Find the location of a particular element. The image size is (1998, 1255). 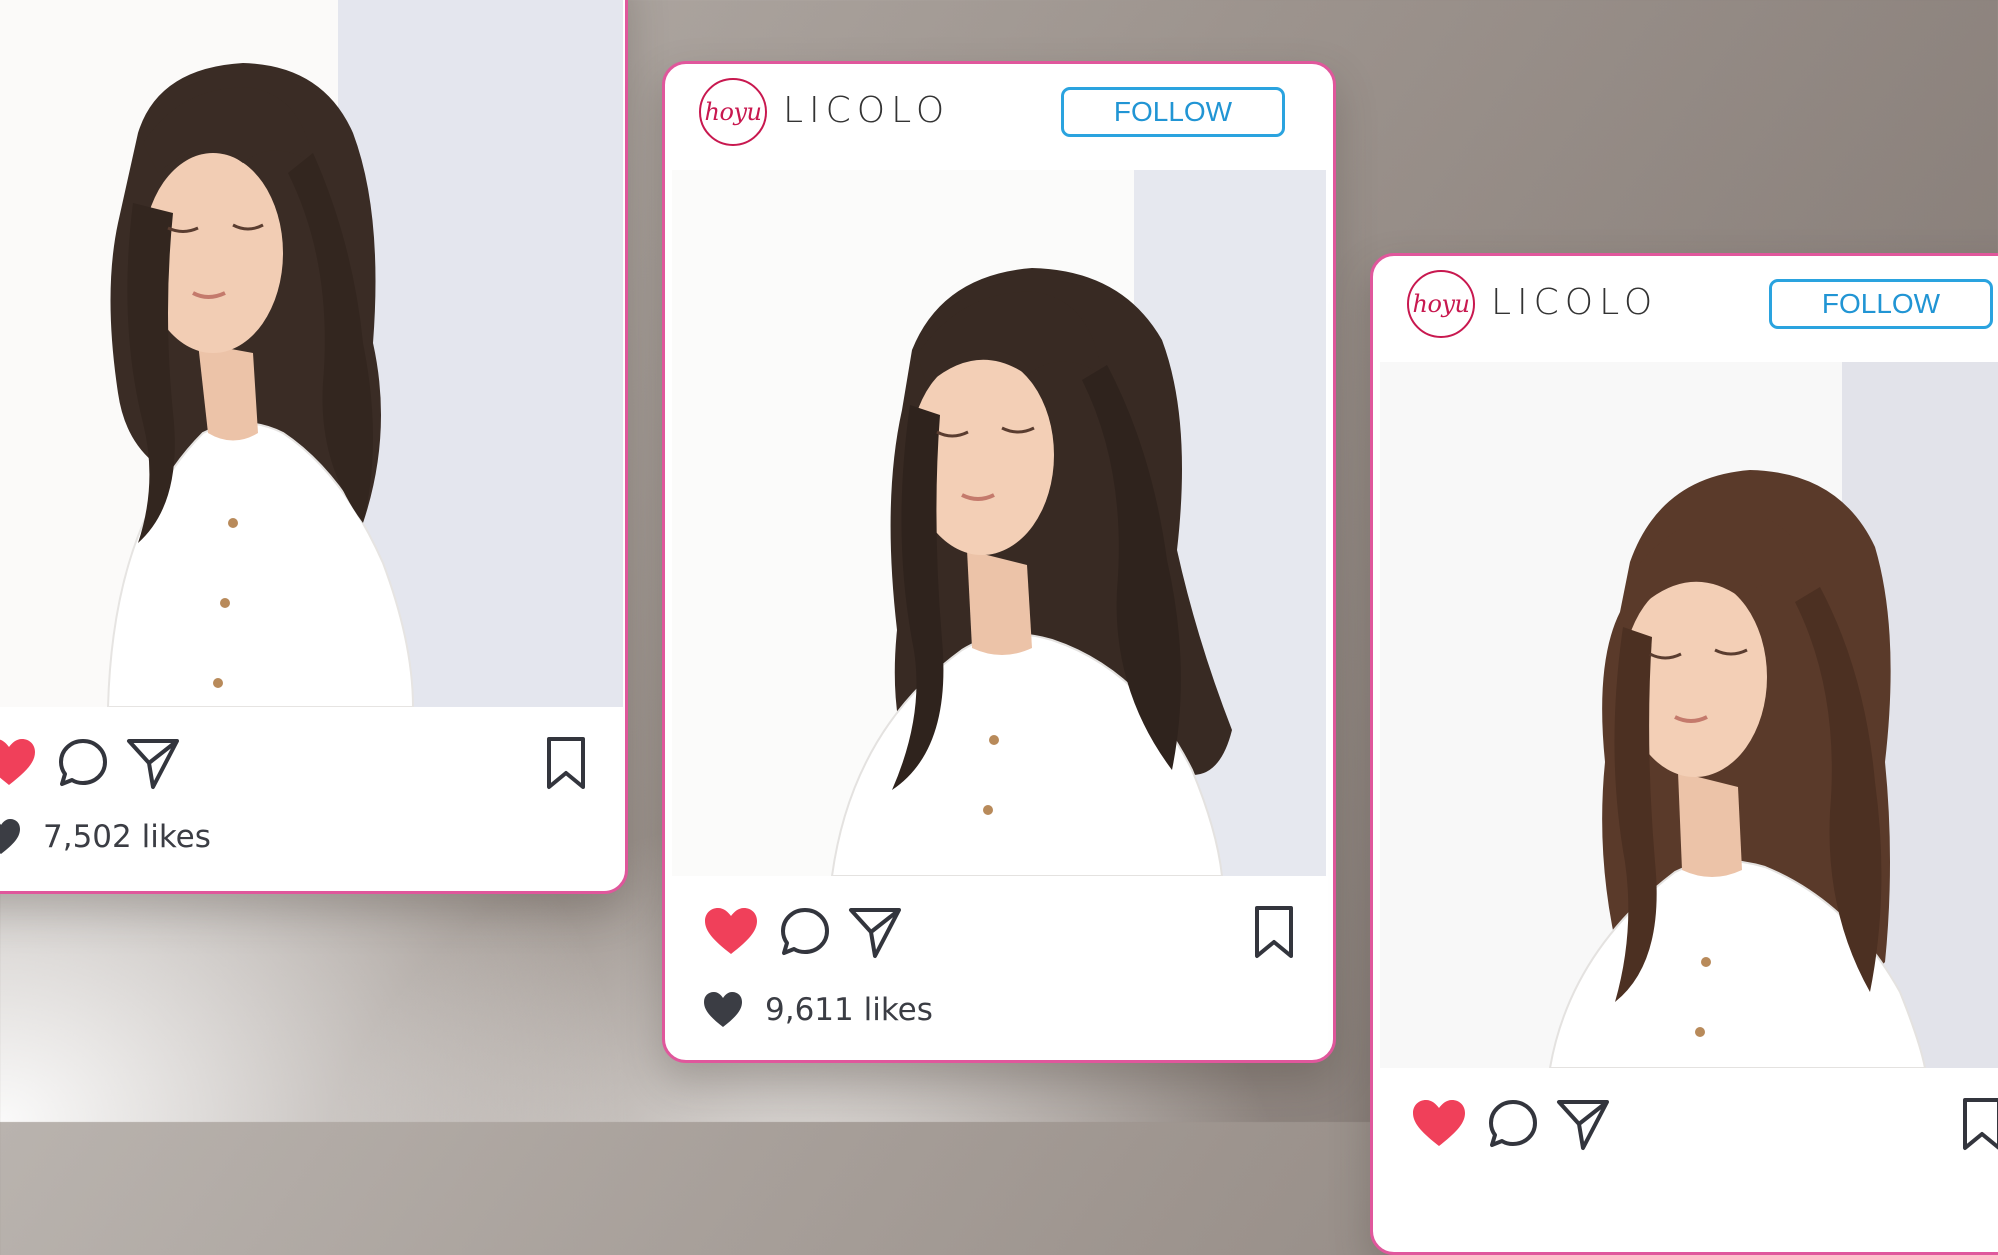

likes-row: 7,502 likes is located at coordinates (105, 837).